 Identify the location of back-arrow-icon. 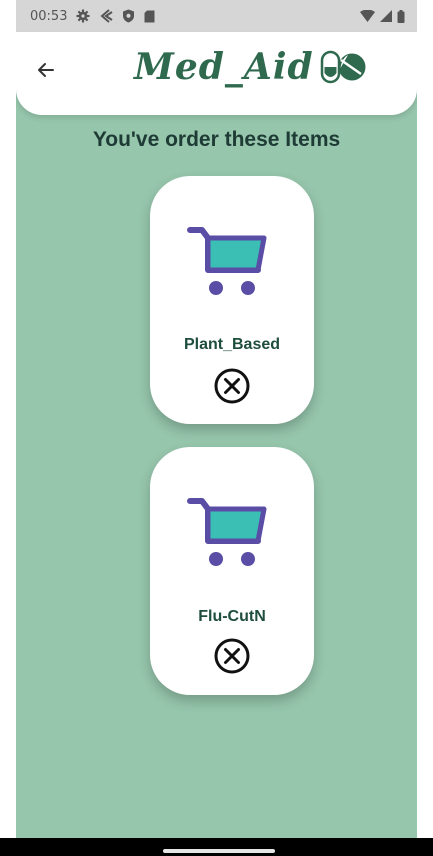
(46, 70).